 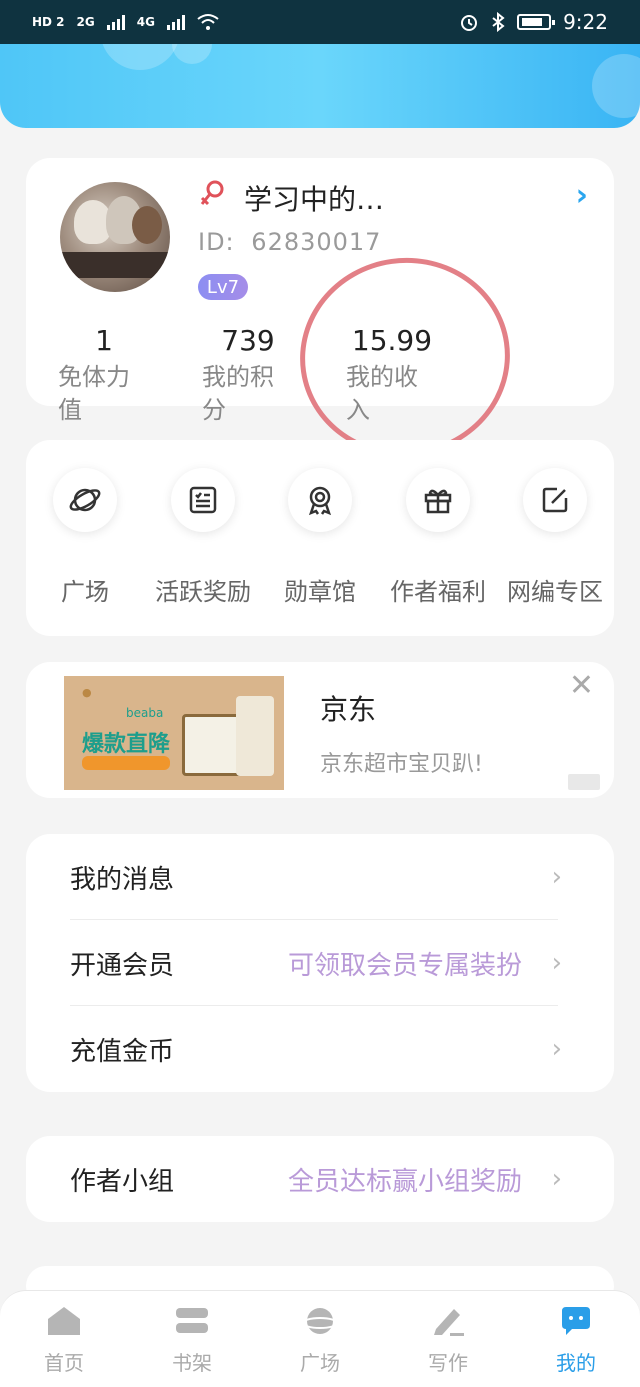 What do you see at coordinates (64, 1321) in the screenshot?
I see `home-icon` at bounding box center [64, 1321].